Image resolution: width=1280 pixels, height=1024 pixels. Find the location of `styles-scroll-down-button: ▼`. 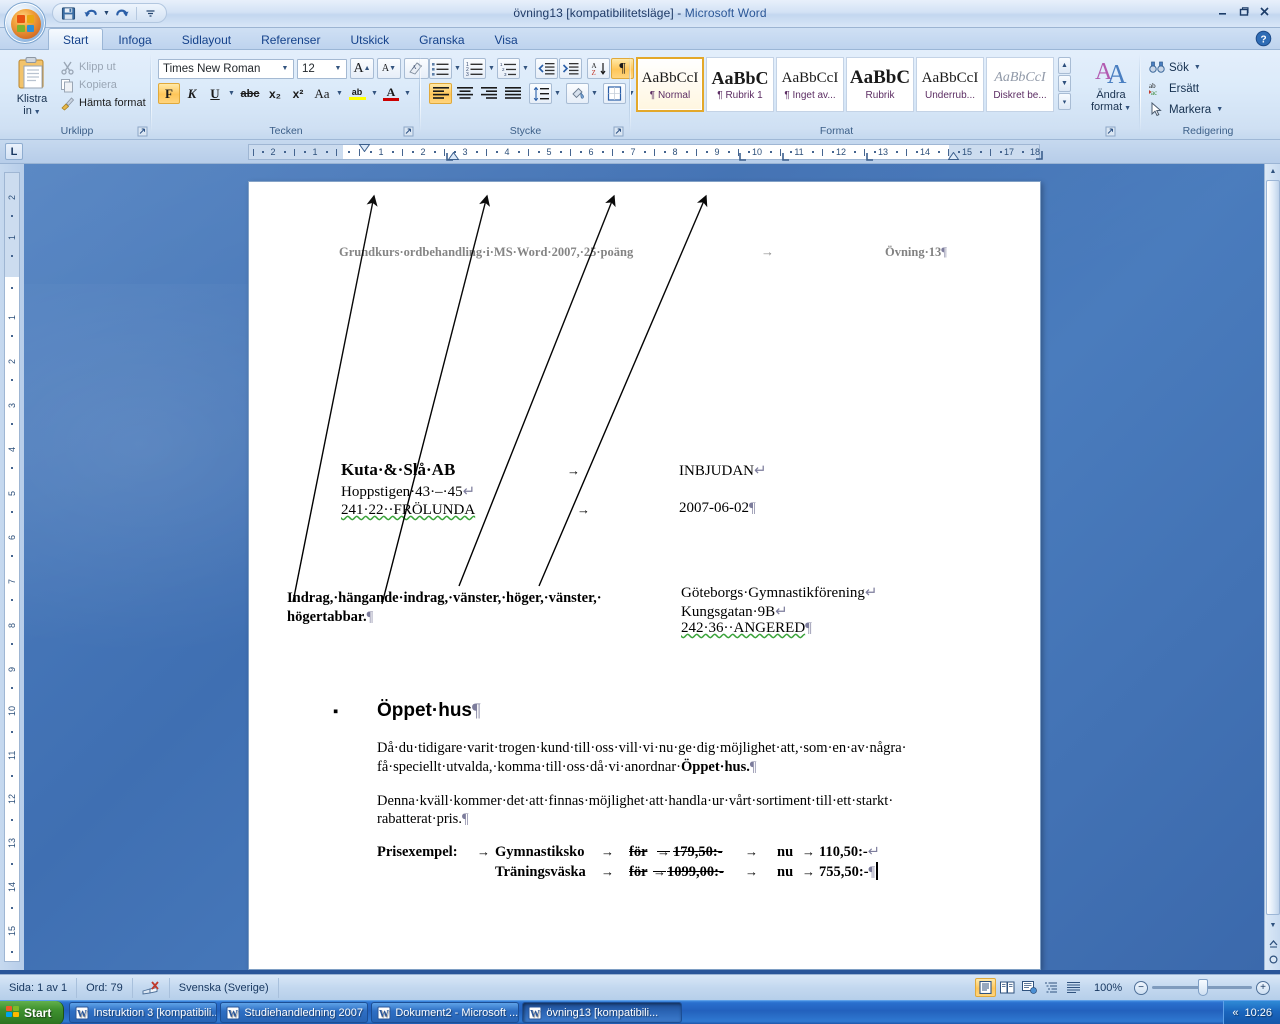

styles-scroll-down-button: ▼ is located at coordinates (1064, 83).